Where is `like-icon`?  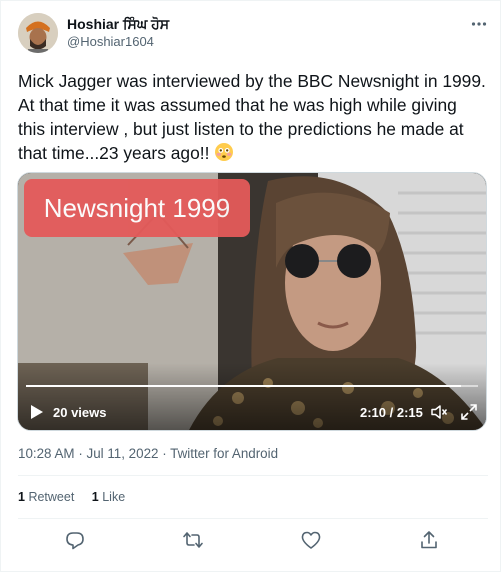 like-icon is located at coordinates (311, 540).